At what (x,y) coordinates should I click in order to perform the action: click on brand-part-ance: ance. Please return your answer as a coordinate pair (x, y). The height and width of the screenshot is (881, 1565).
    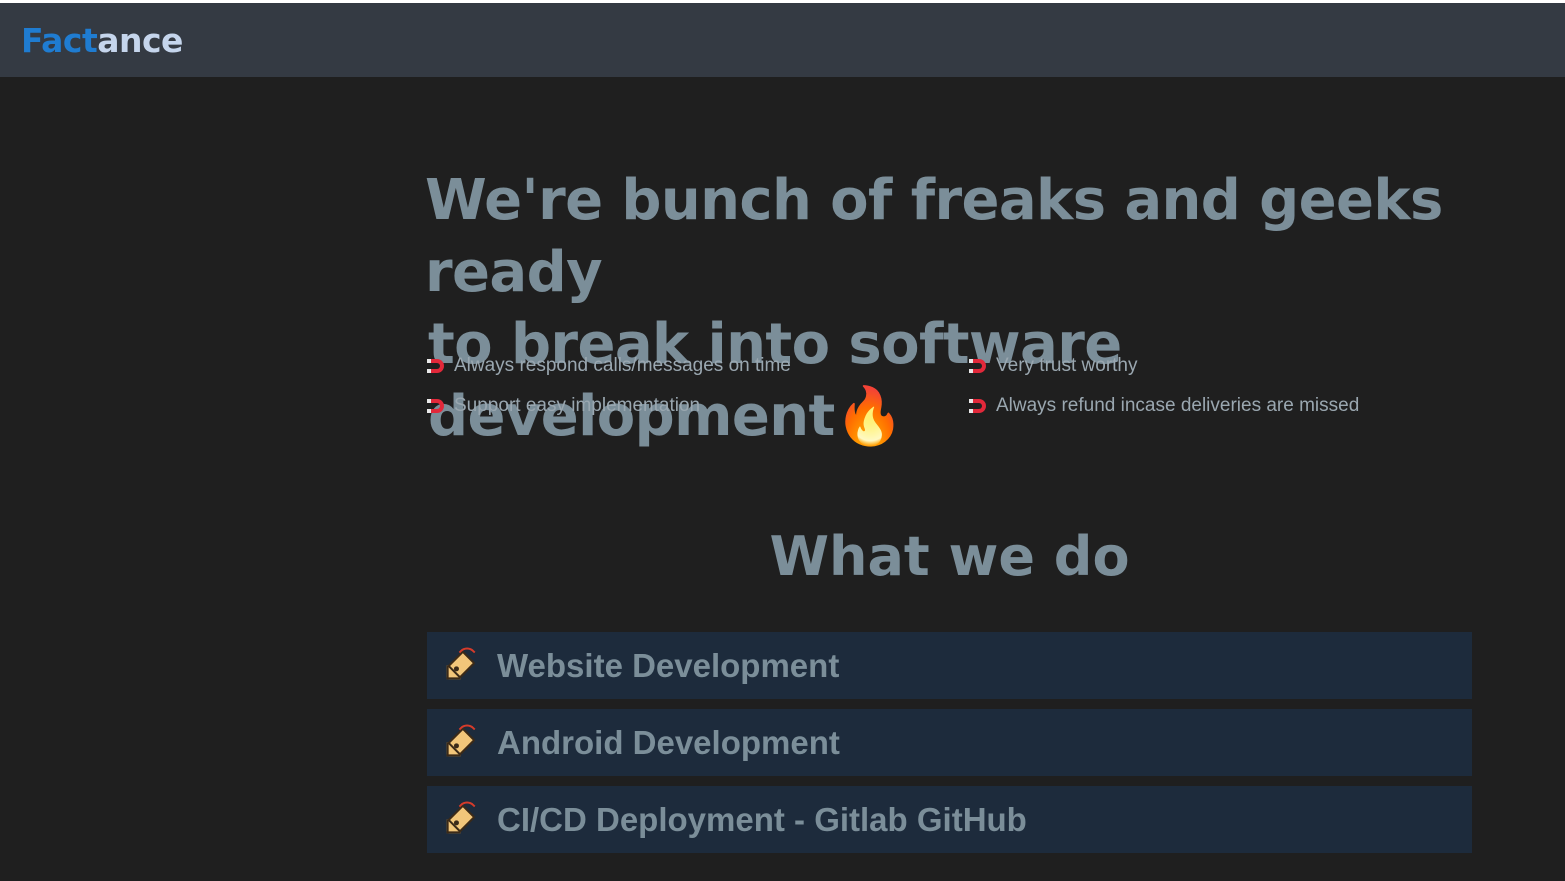
    Looking at the image, I should click on (140, 40).